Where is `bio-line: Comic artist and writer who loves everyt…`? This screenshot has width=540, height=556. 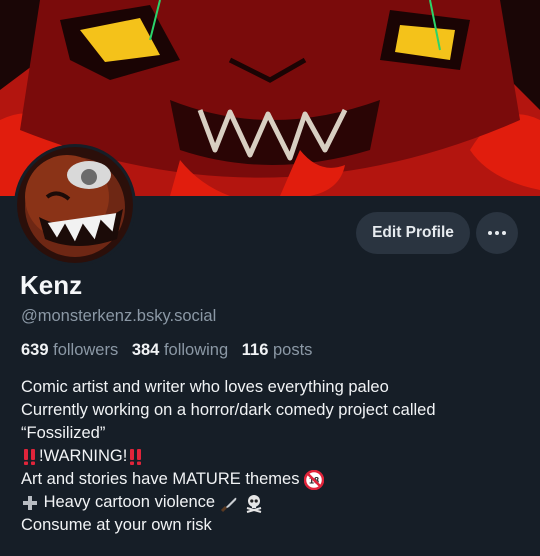
bio-line: Comic artist and writer who loves everyt… is located at coordinates (205, 387).